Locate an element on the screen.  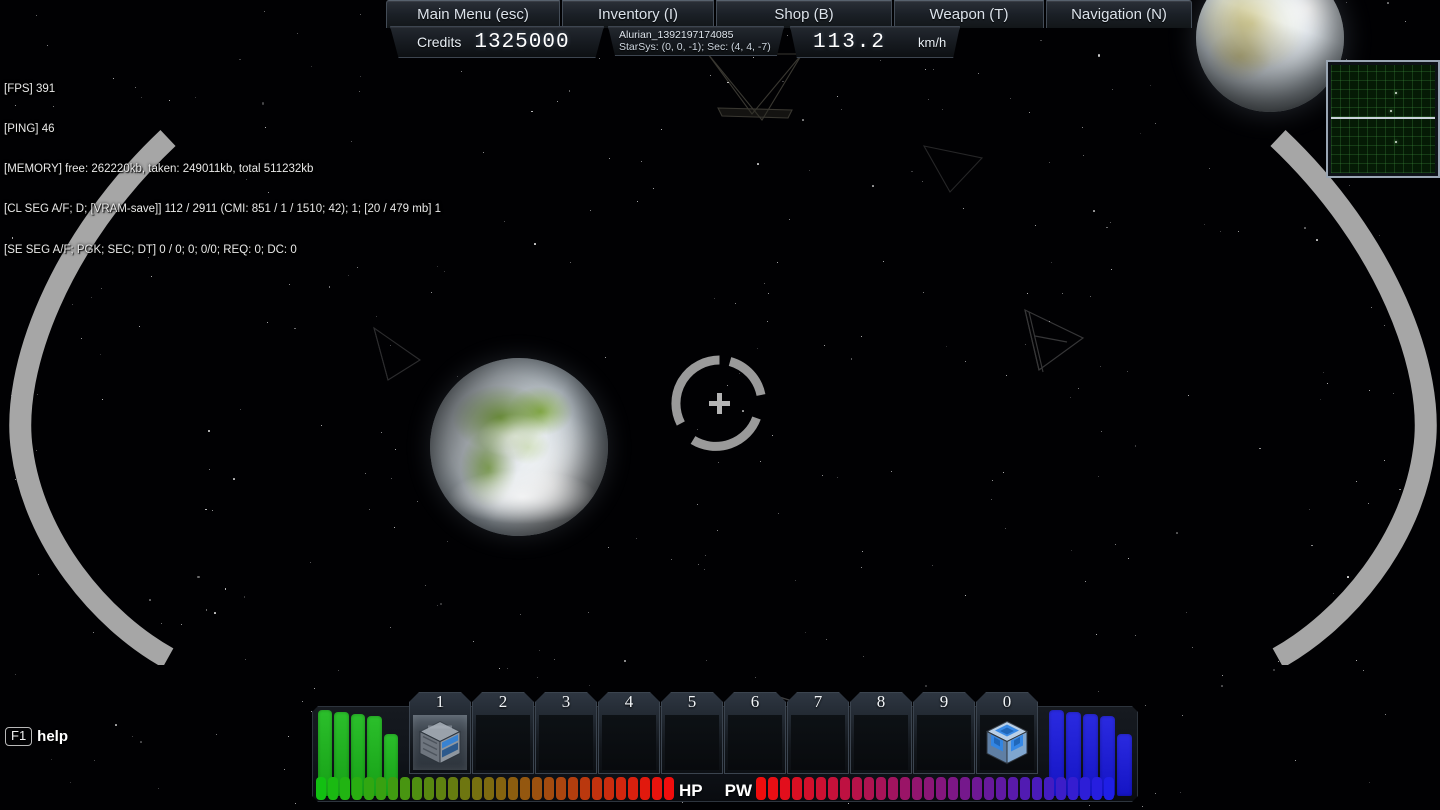
navigation-radar is located at coordinates (1383, 119).